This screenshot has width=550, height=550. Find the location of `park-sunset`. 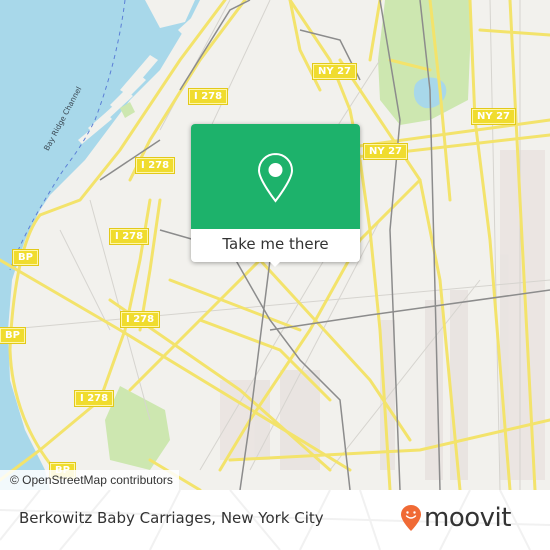

park-sunset is located at coordinates (137, 428).